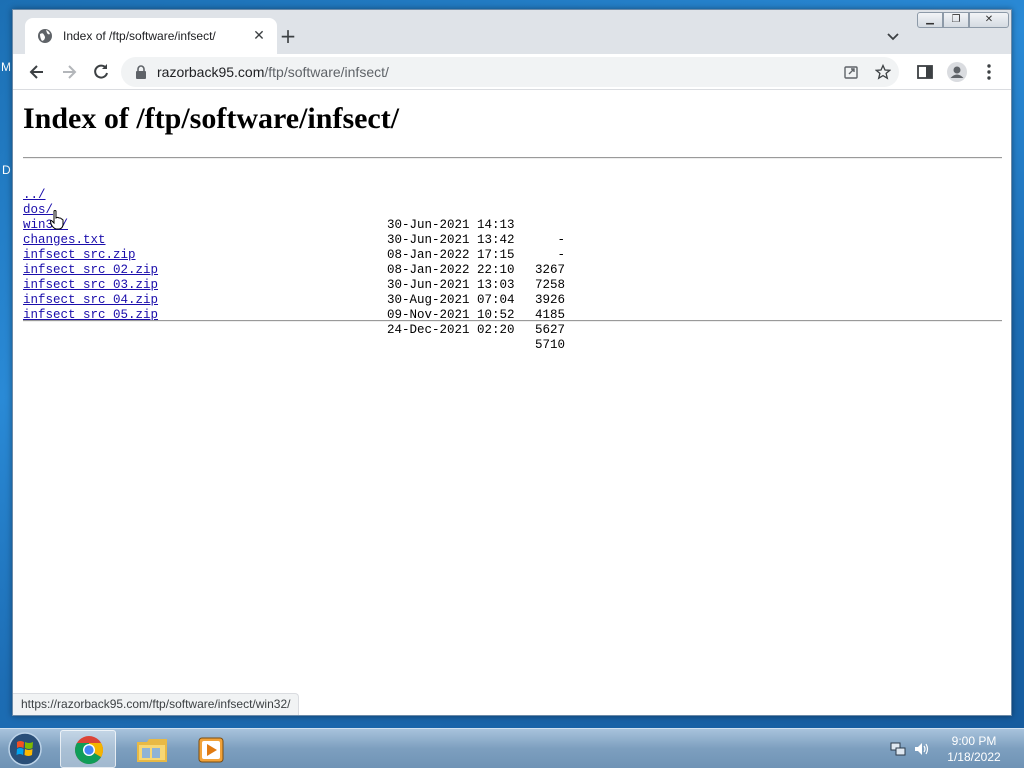 This screenshot has width=1024, height=768. What do you see at coordinates (549, 285) in the screenshot?
I see `file-size: 7258` at bounding box center [549, 285].